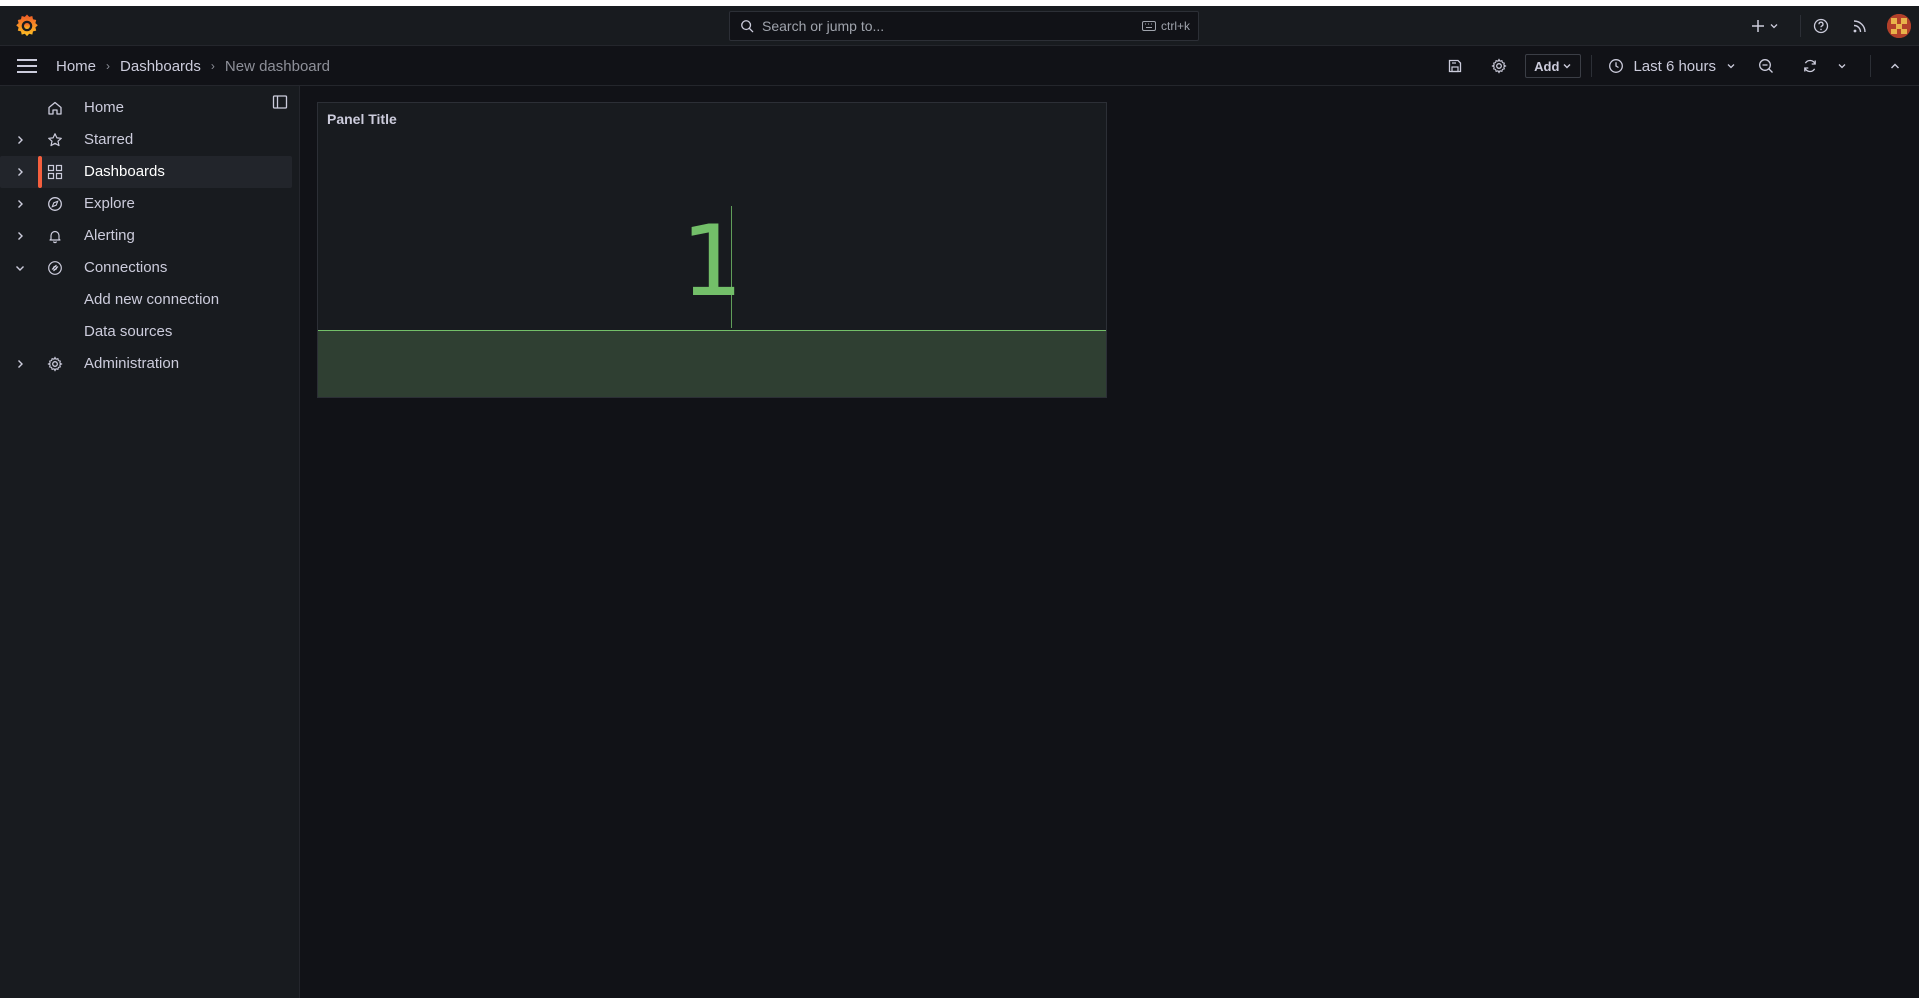 The width and height of the screenshot is (1919, 998). Describe the element at coordinates (146, 236) in the screenshot. I see `sidebar-item-alerting: Alerting` at that location.